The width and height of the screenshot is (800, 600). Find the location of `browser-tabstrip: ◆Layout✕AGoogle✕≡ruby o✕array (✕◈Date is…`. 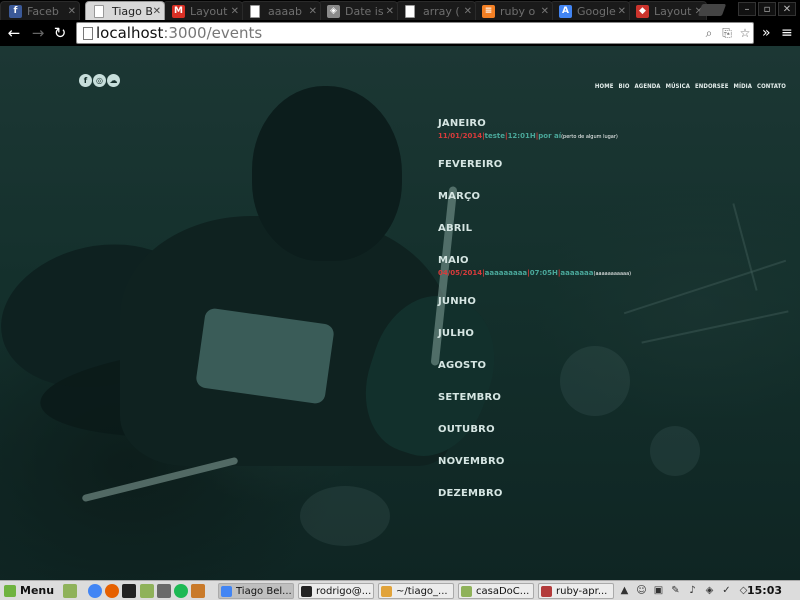

browser-tabstrip: ◆Layout✕AGoogle✕≡ruby o✕array (✕◈Date is… is located at coordinates (400, 10).